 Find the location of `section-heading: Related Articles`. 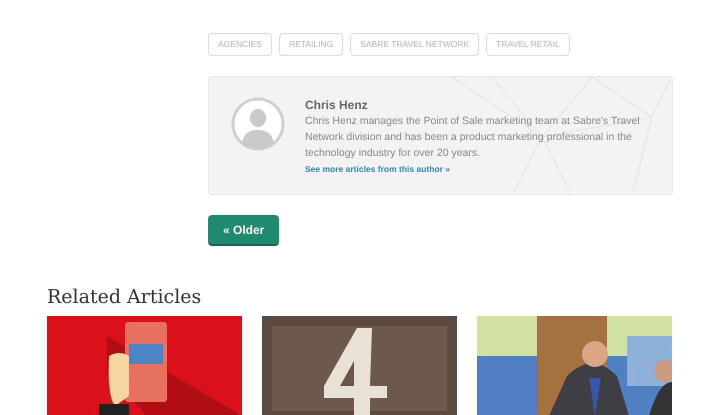

section-heading: Related Articles is located at coordinates (124, 297).